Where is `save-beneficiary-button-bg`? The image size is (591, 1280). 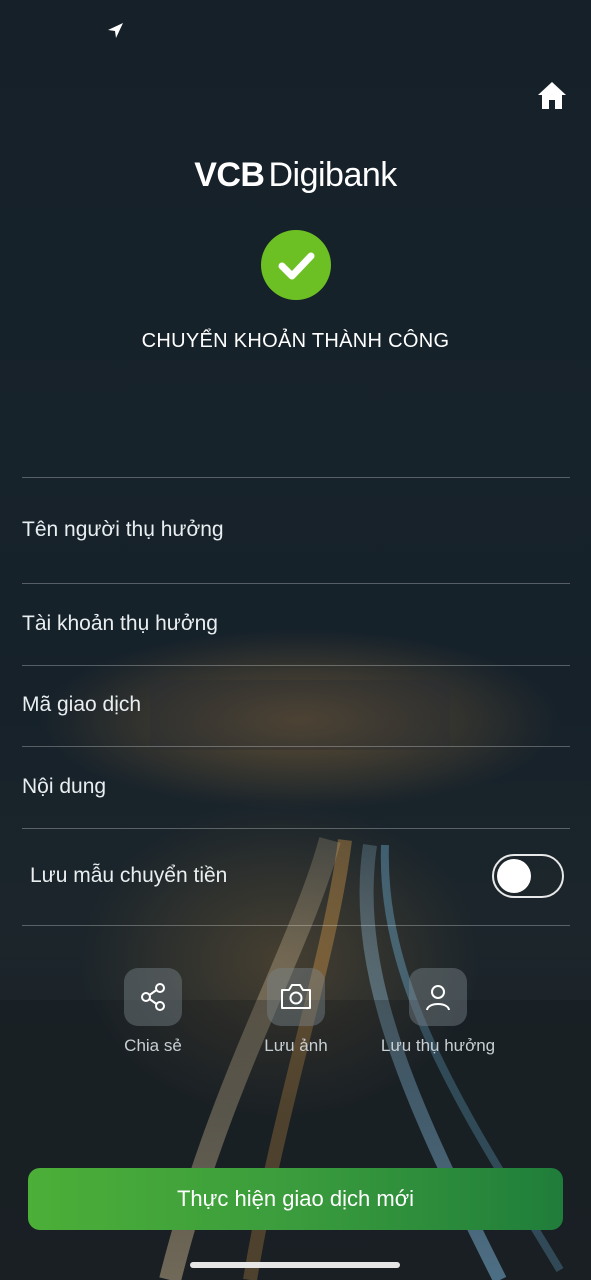 save-beneficiary-button-bg is located at coordinates (438, 997).